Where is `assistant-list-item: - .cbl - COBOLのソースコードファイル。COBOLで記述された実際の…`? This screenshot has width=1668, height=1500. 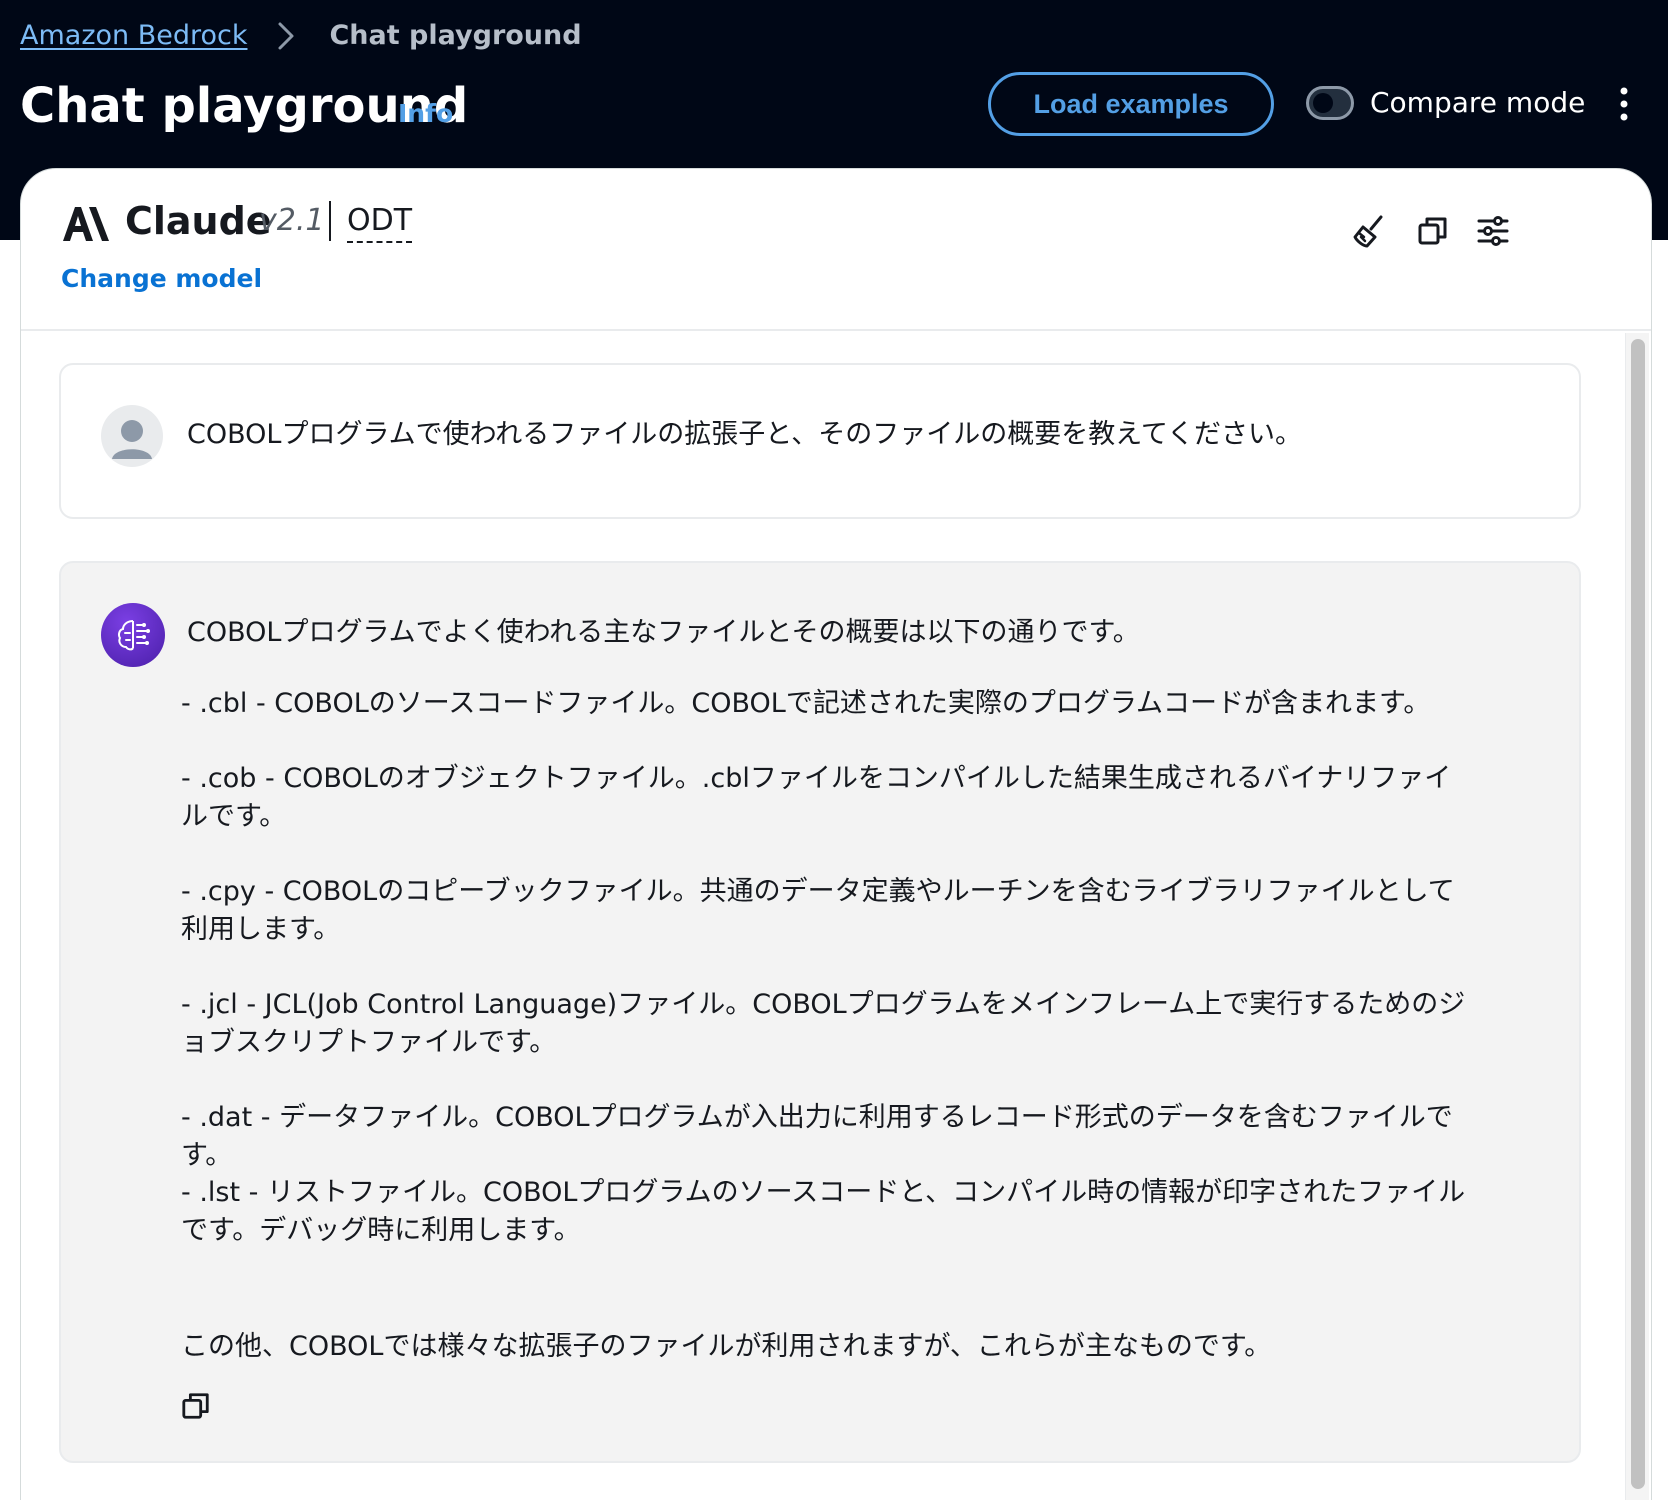
assistant-list-item: - .cbl - COBOLのソースコードファイル。COBOLで記述された実際の… is located at coordinates (806, 703).